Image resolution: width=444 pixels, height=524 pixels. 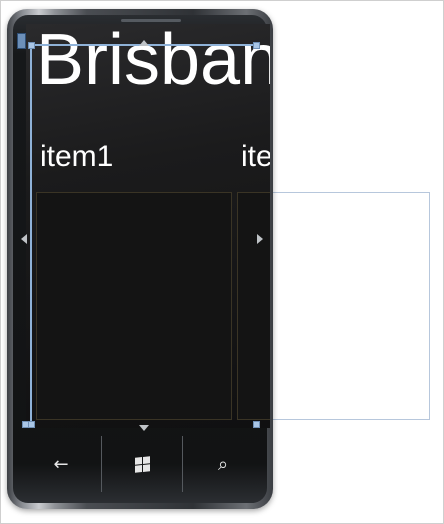 I want to click on resize-arrow-down-icon, so click(x=144, y=428).